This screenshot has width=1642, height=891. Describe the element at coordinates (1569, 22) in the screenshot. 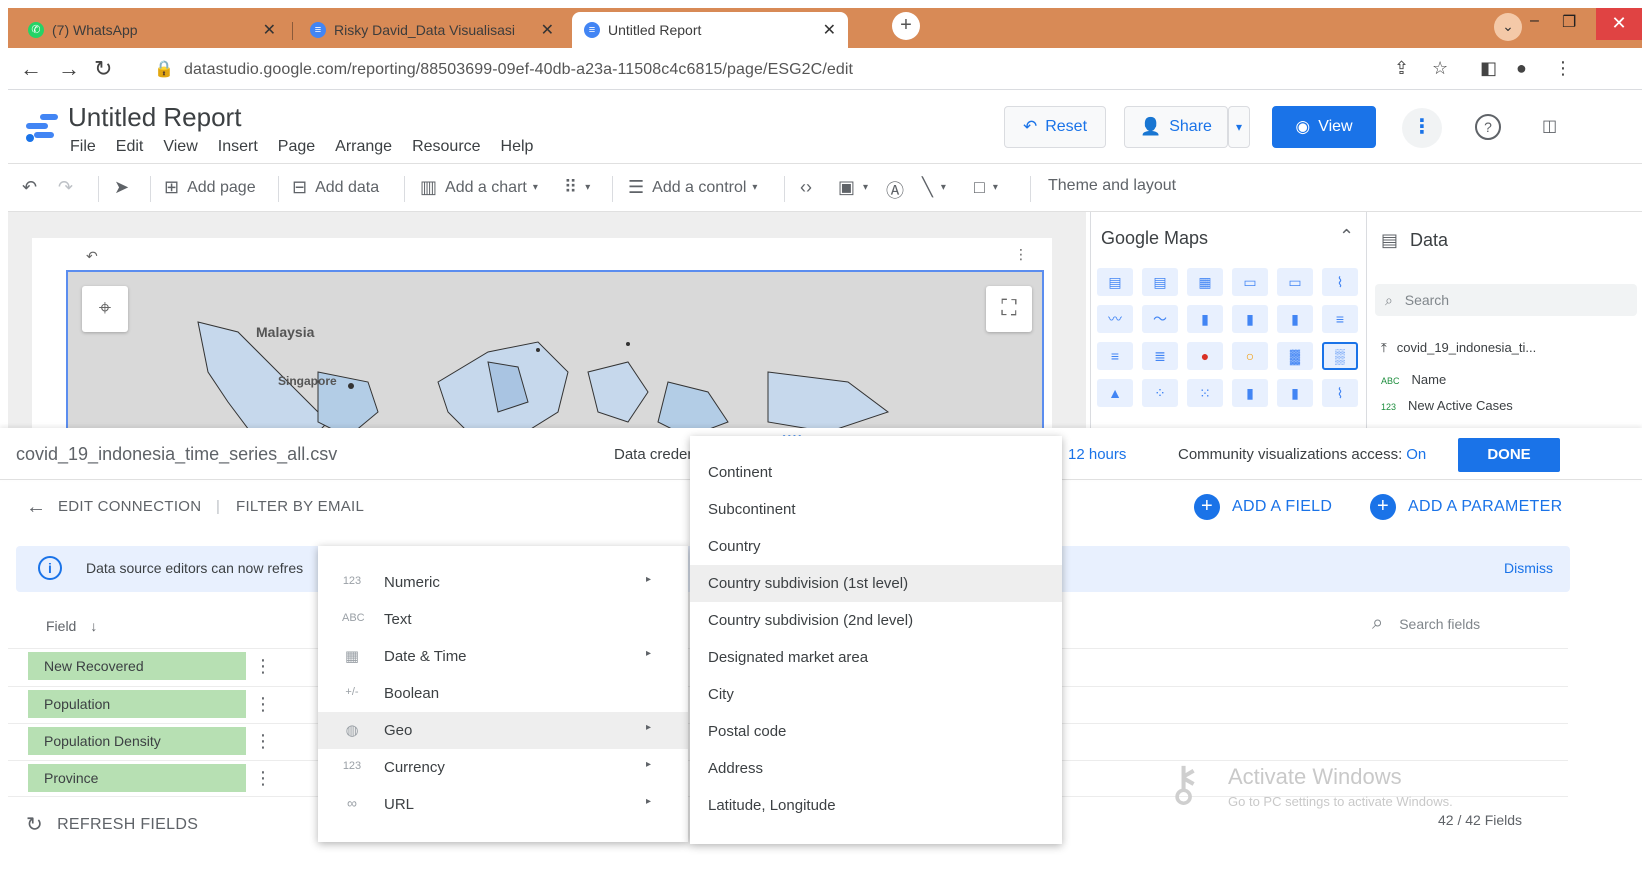

I see `maximize-icon: ❐` at that location.